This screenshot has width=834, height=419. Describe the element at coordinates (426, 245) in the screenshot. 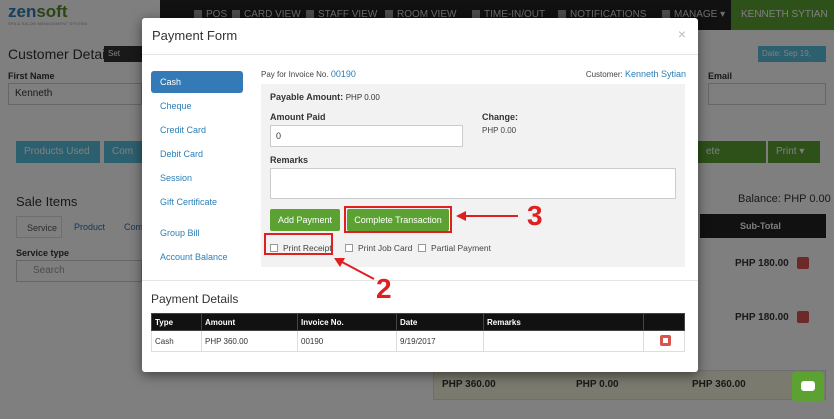

I see `annotation-arrows` at that location.